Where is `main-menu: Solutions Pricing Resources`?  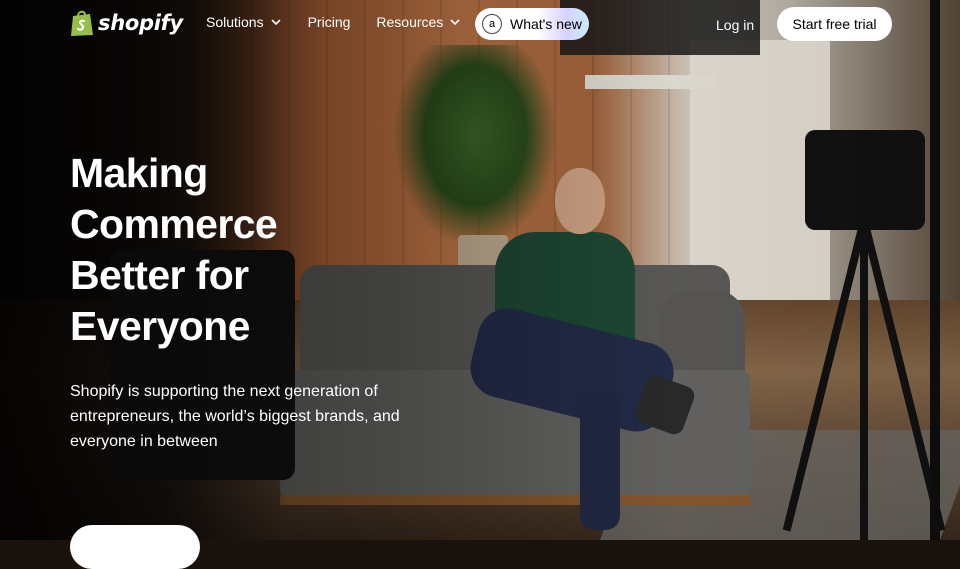 main-menu: Solutions Pricing Resources is located at coordinates (346, 22).